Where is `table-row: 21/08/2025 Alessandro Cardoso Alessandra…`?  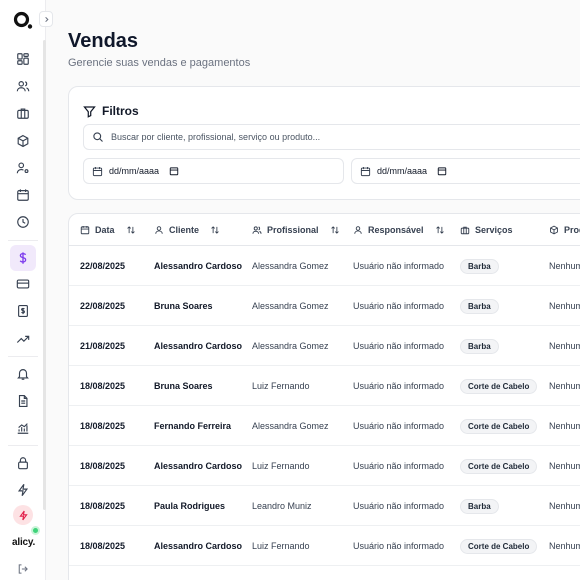
table-row: 21/08/2025 Alessandro Cardoso Alessandra… is located at coordinates (324, 346).